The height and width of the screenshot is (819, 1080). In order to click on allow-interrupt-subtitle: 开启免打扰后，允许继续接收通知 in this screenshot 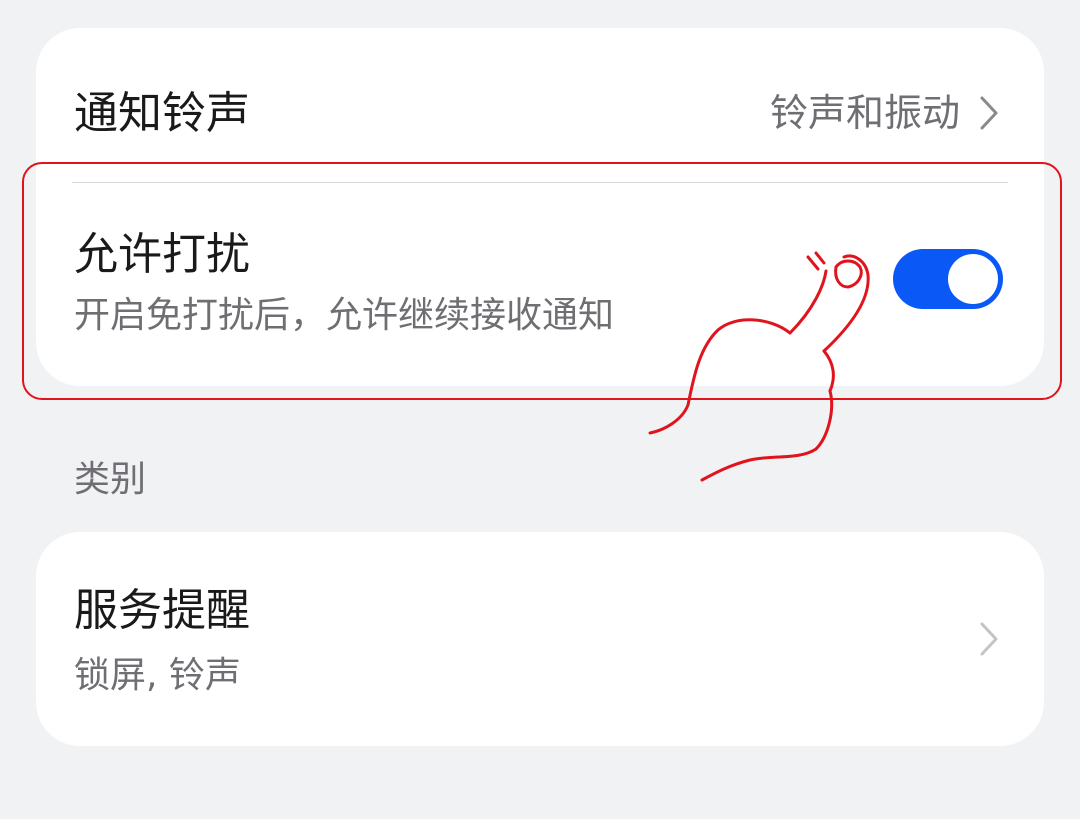, I will do `click(344, 315)`.